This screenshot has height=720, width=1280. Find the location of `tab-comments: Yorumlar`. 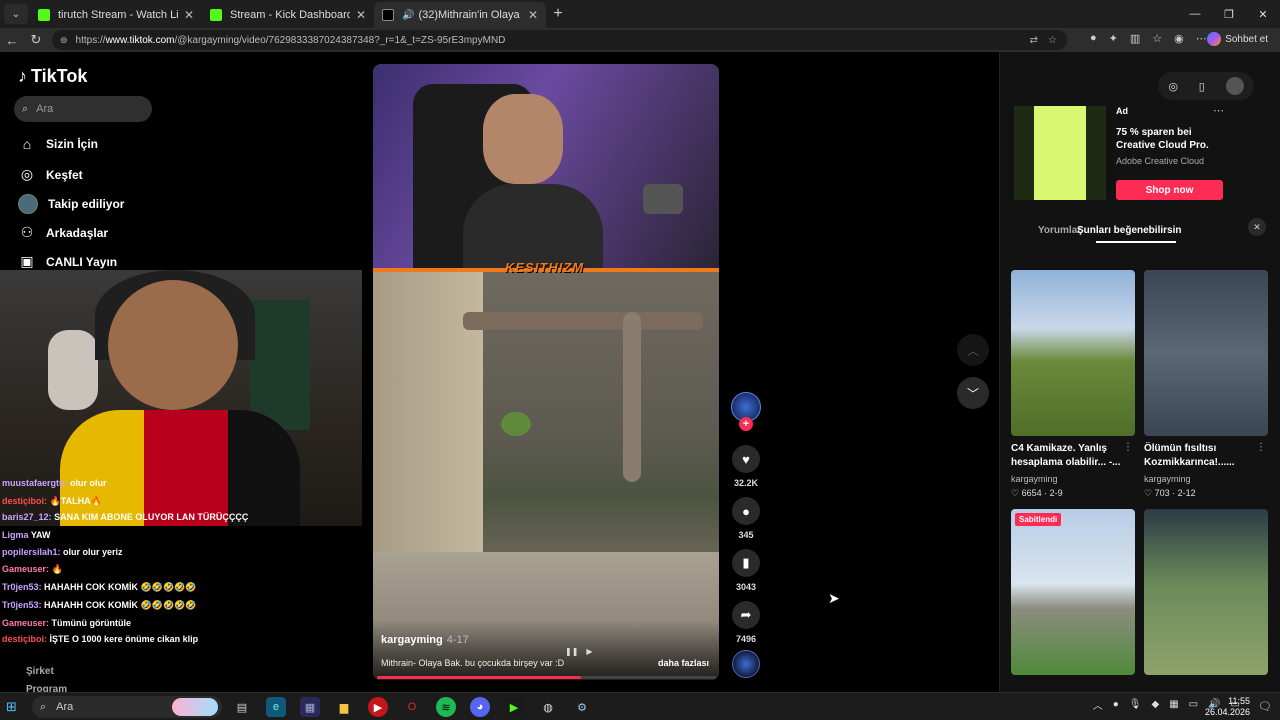

tab-comments: Yorumlar is located at coordinates (1059, 230).